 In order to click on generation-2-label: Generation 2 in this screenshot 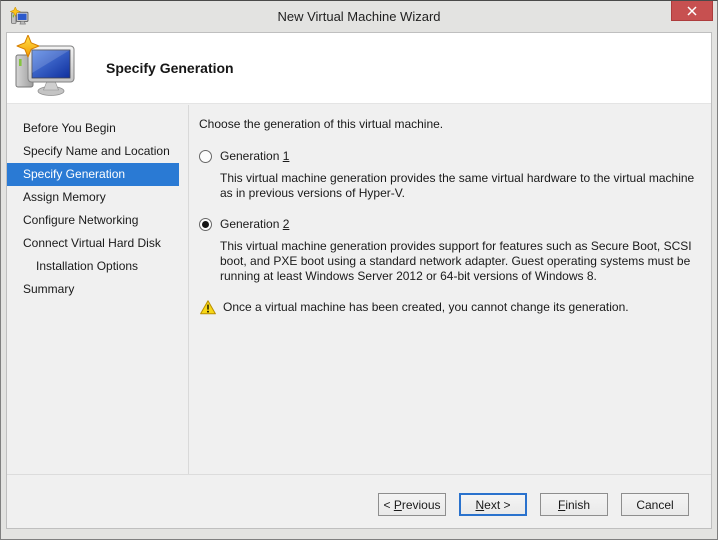, I will do `click(254, 224)`.